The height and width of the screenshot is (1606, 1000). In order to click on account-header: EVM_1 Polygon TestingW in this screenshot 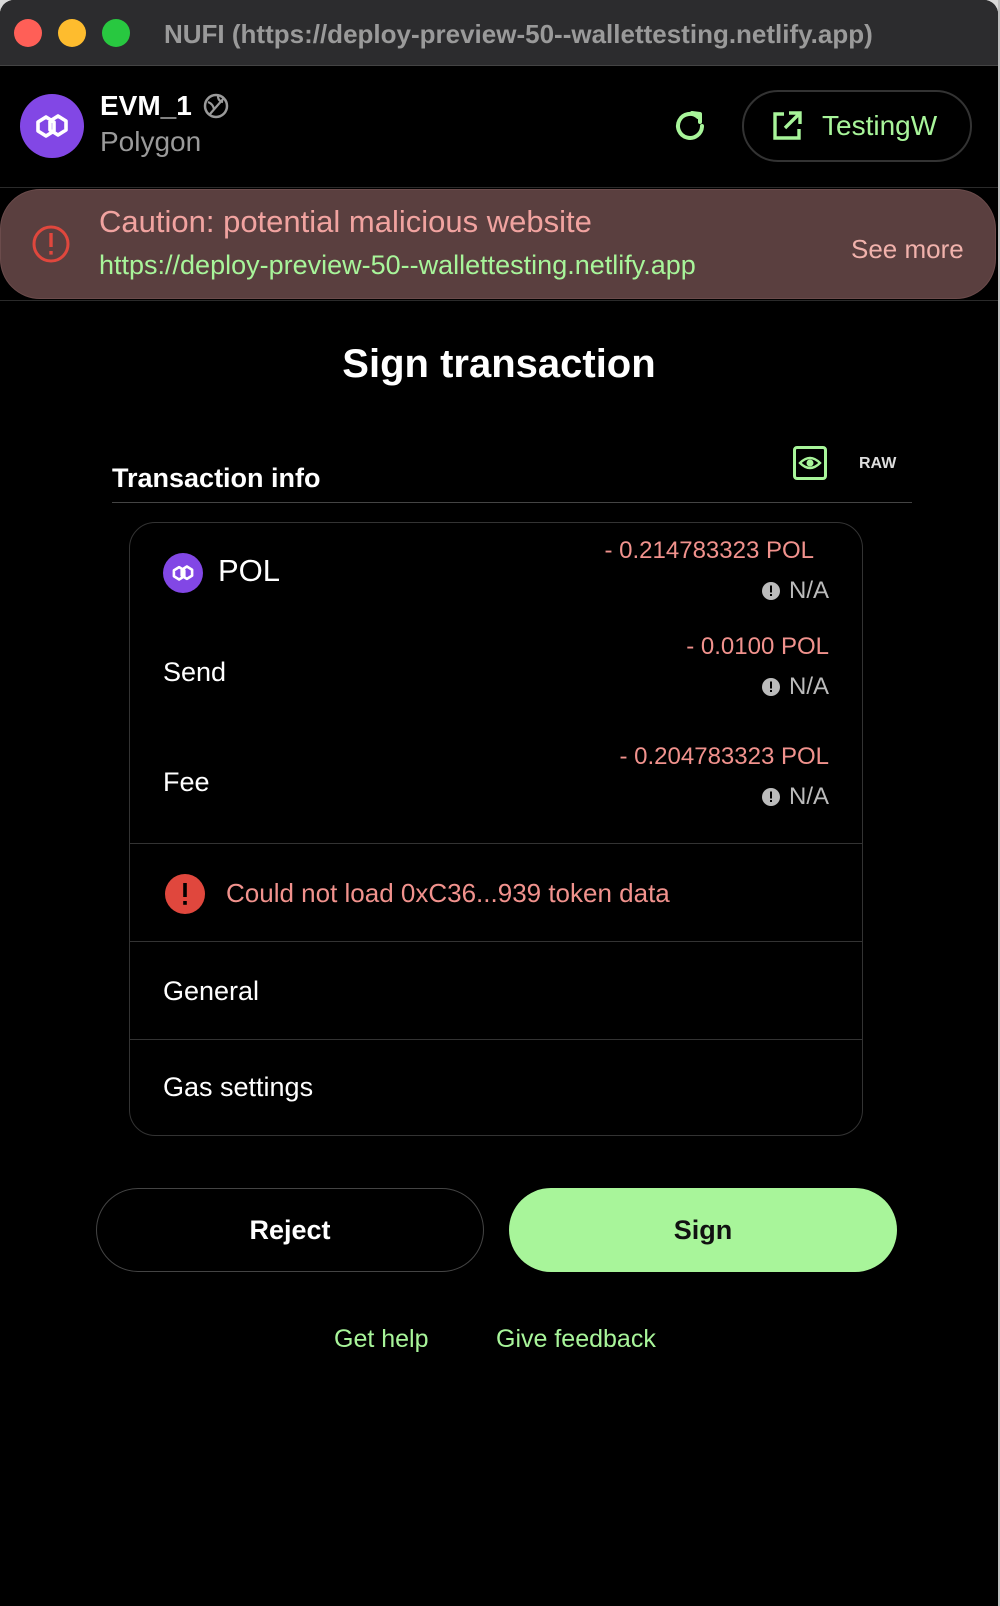, I will do `click(499, 127)`.